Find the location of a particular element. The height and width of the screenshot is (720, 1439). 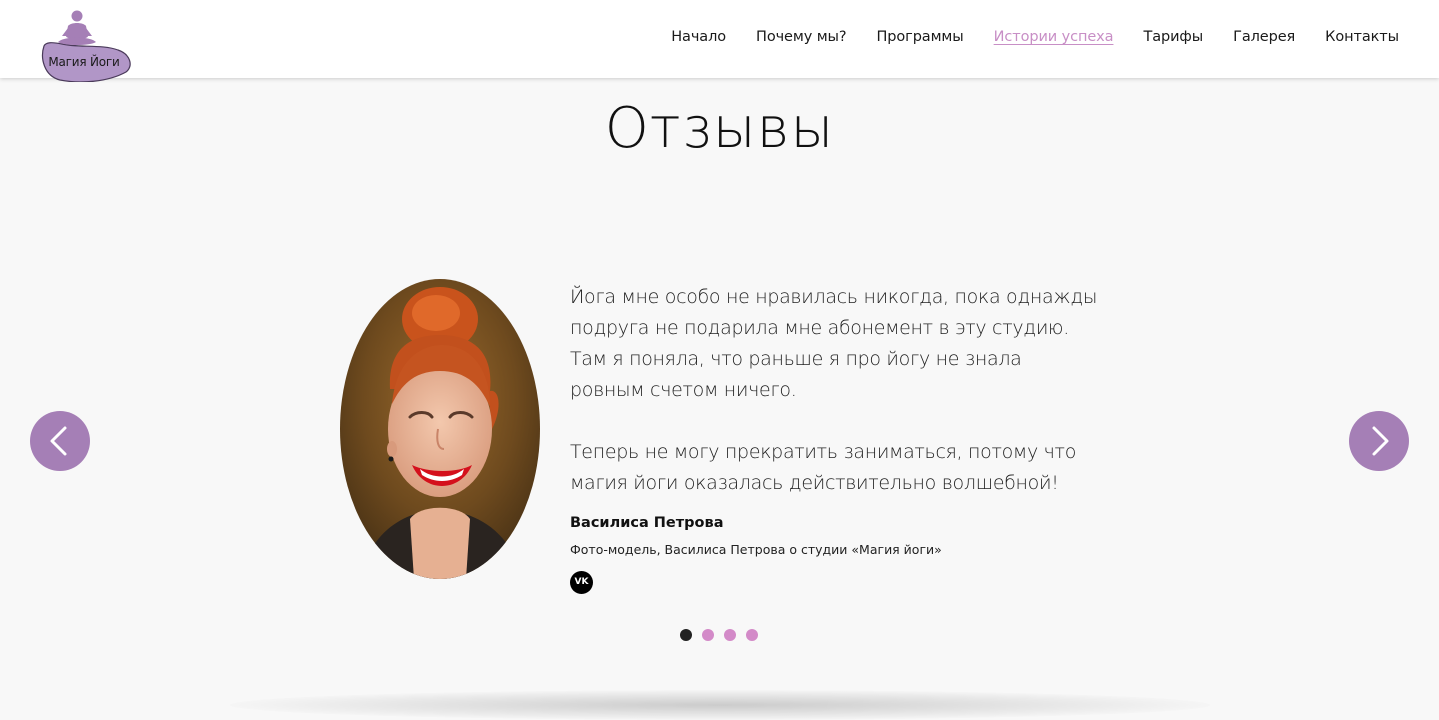

nav-item-pricing: Тарифы is located at coordinates (1173, 37).